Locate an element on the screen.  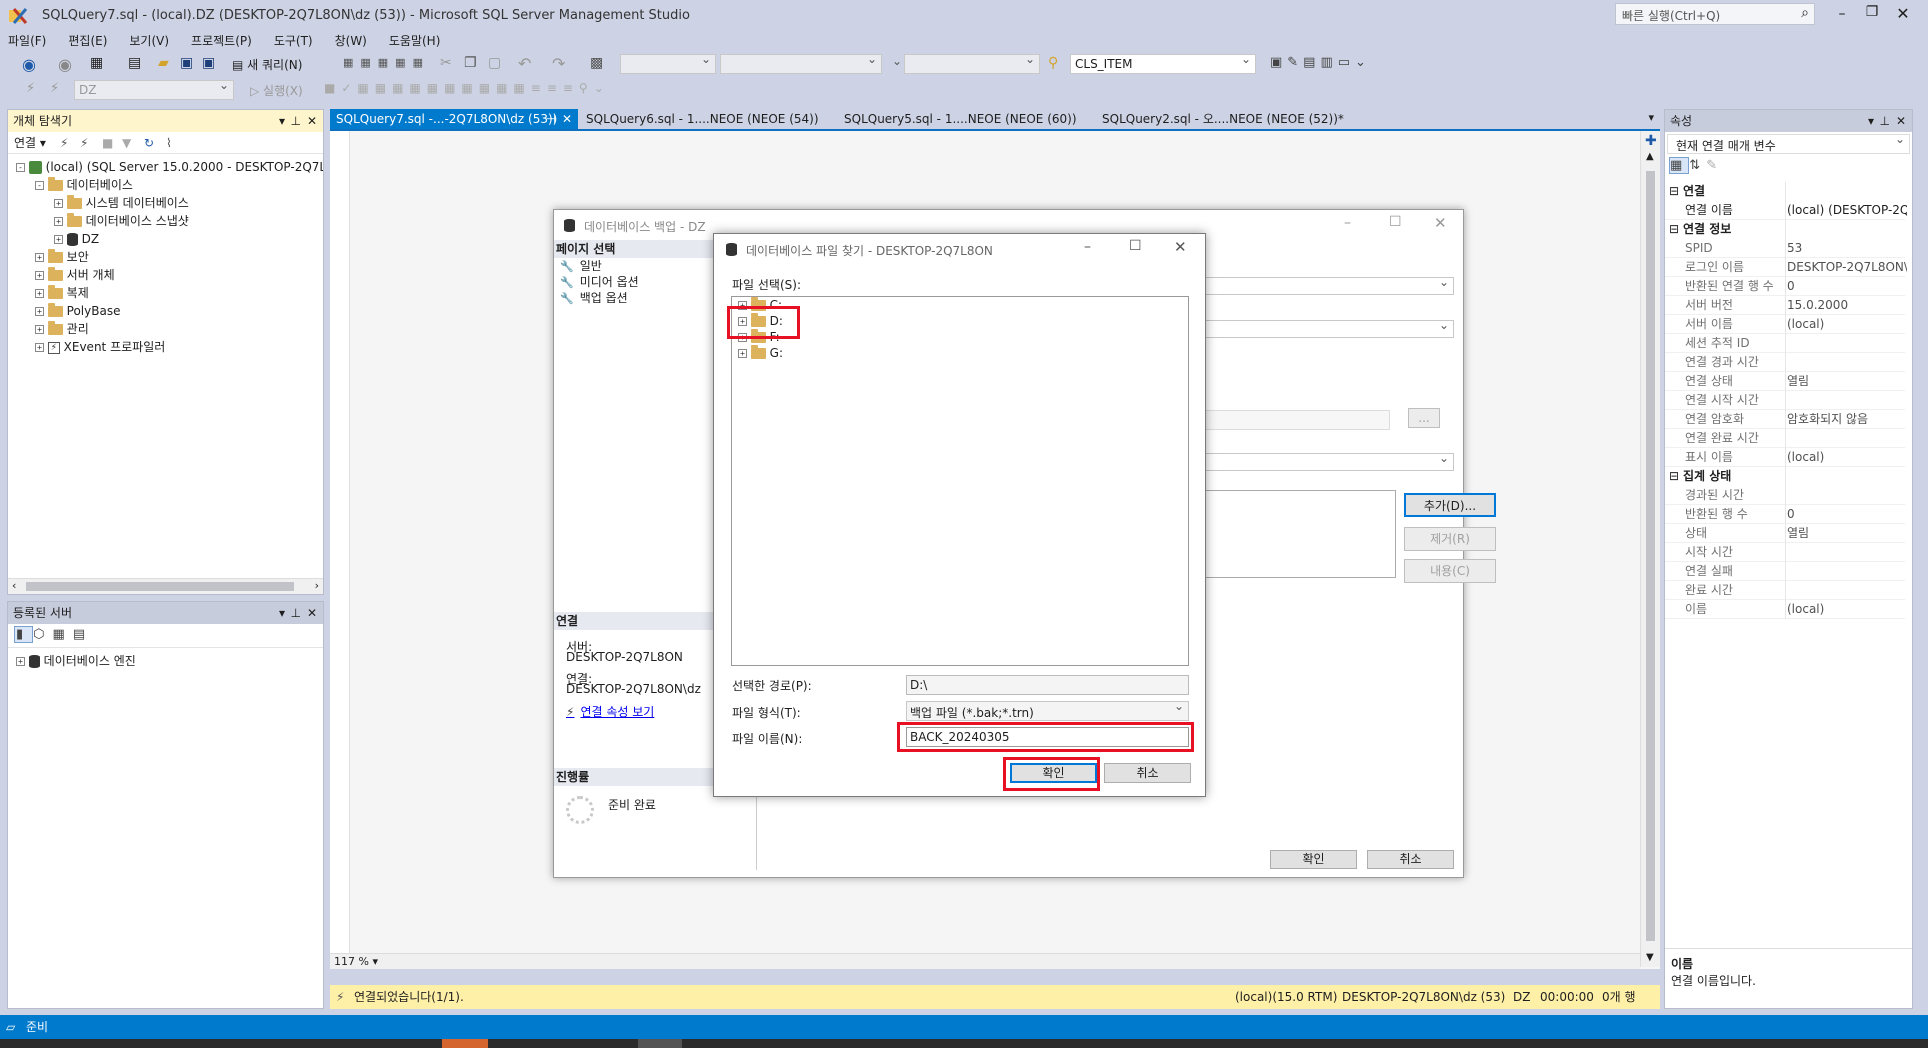
connect-icon: ⚡ is located at coordinates (30, 88).